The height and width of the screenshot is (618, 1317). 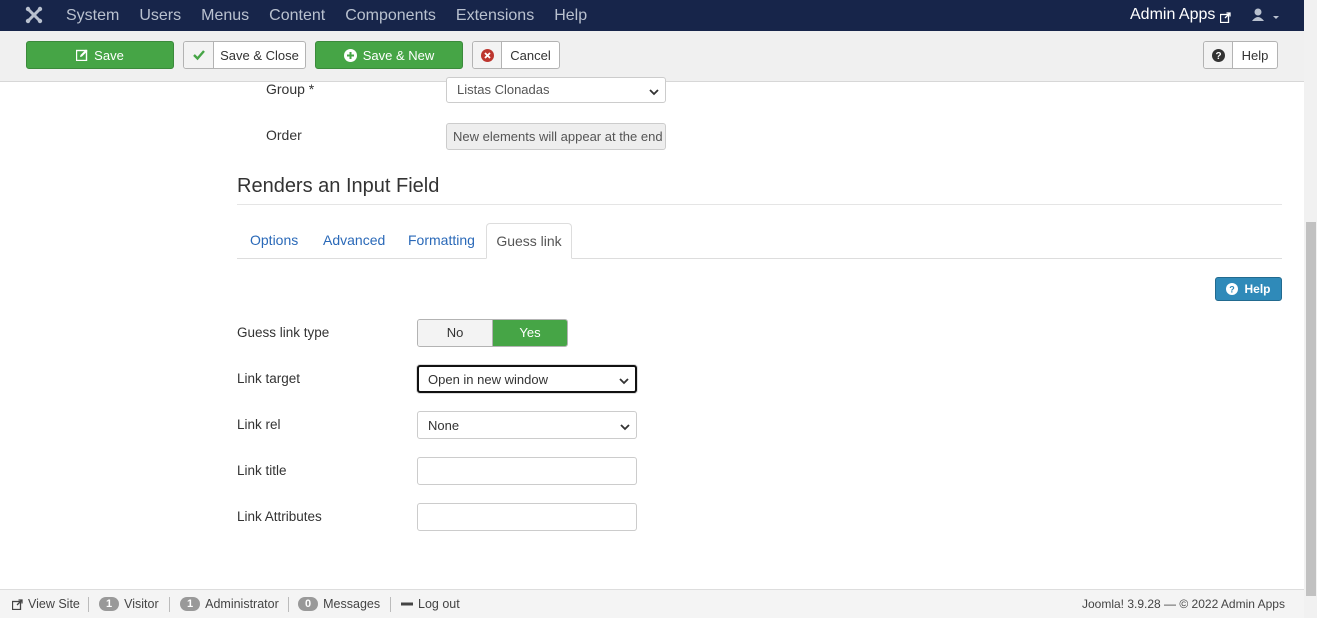 I want to click on guess-link-no-option: No, so click(x=455, y=333).